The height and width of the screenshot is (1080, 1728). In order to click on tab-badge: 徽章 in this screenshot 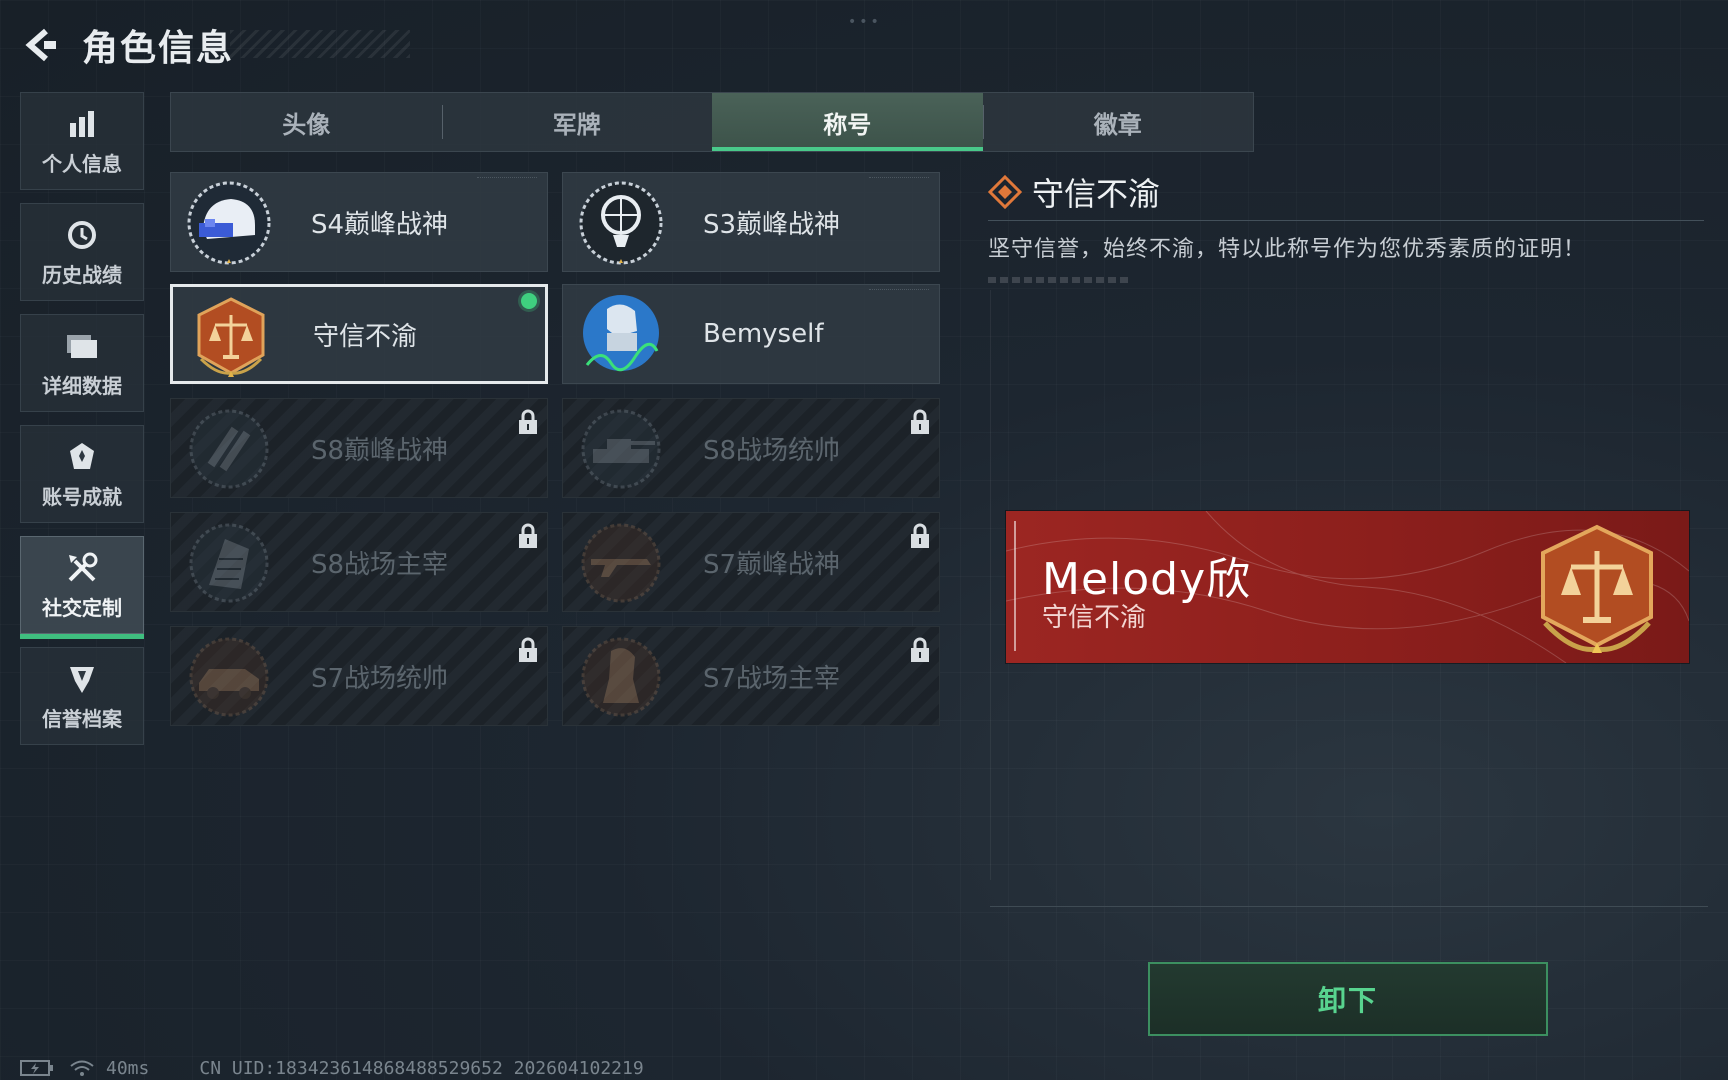, I will do `click(1118, 122)`.